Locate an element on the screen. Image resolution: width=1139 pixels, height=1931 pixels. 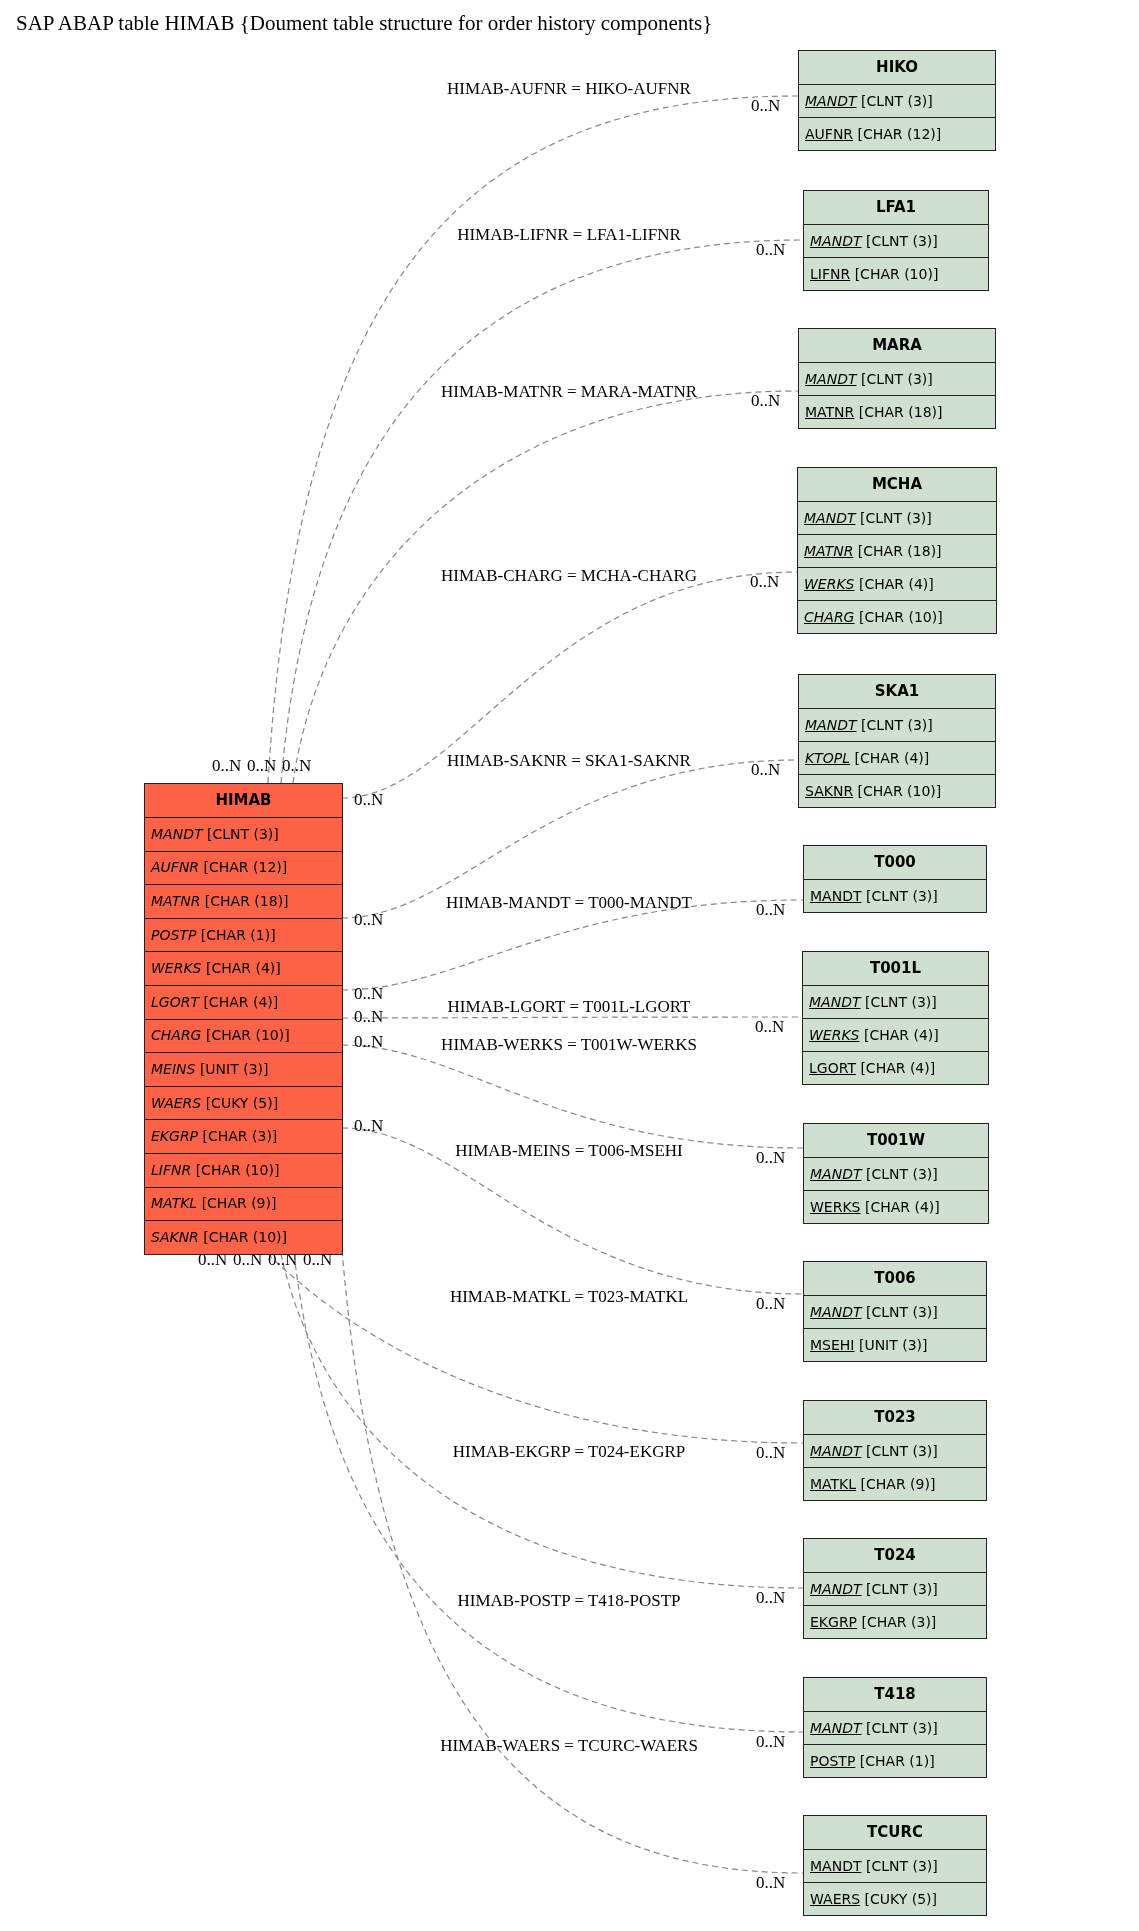
relation-label: HIMAB-MEINS = T006-MSEHI is located at coordinates (569, 1150).